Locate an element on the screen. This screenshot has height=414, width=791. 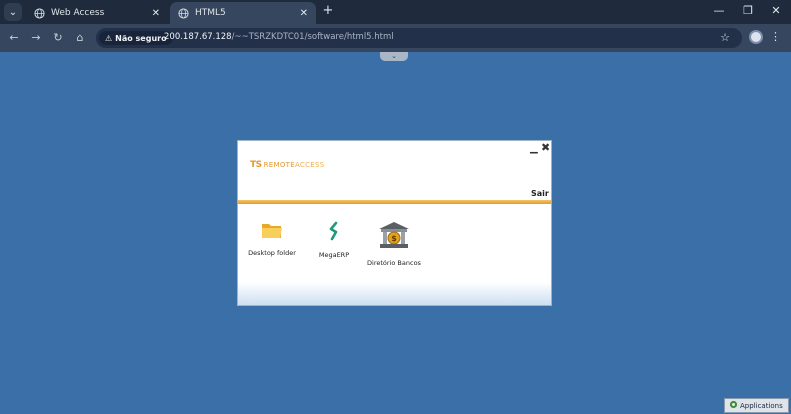
app-megaerp: MegaERP is located at coordinates (334, 240).